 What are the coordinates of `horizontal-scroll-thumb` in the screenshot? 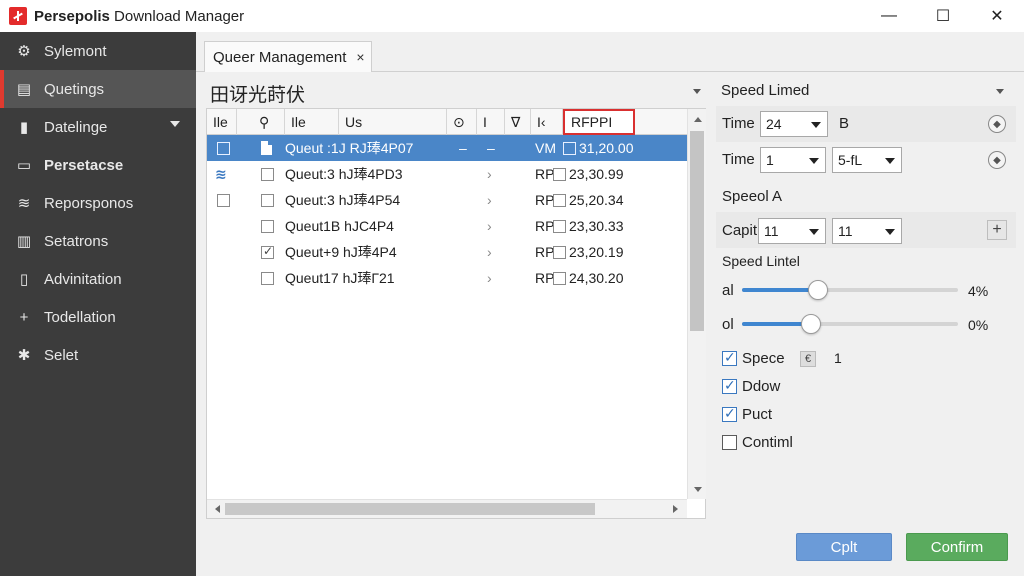 It's located at (410, 509).